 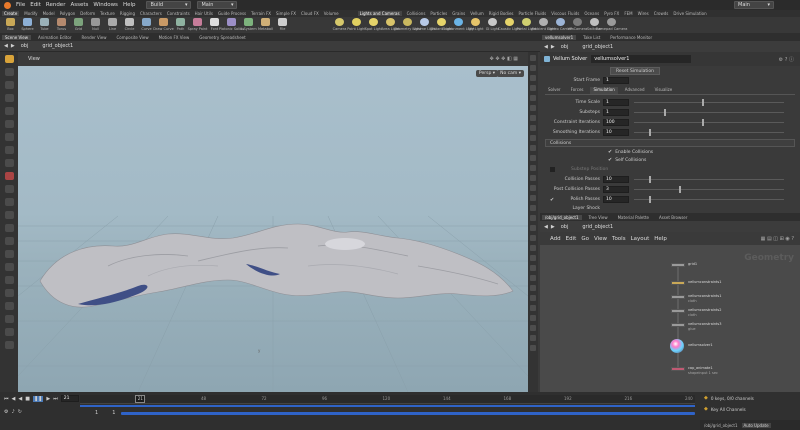 I want to click on forward-arrow-icon: ▶, so click(x=13, y=46).